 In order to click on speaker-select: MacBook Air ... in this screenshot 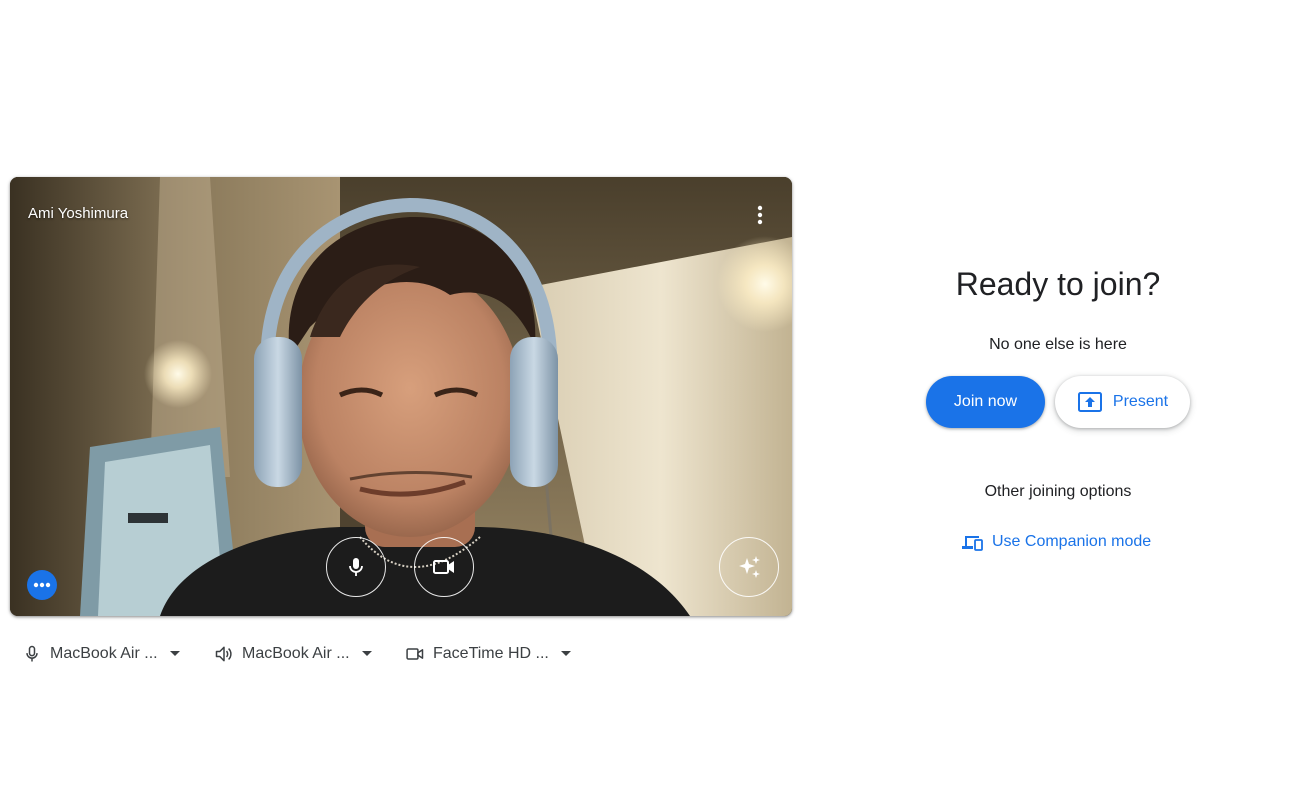, I will do `click(293, 654)`.